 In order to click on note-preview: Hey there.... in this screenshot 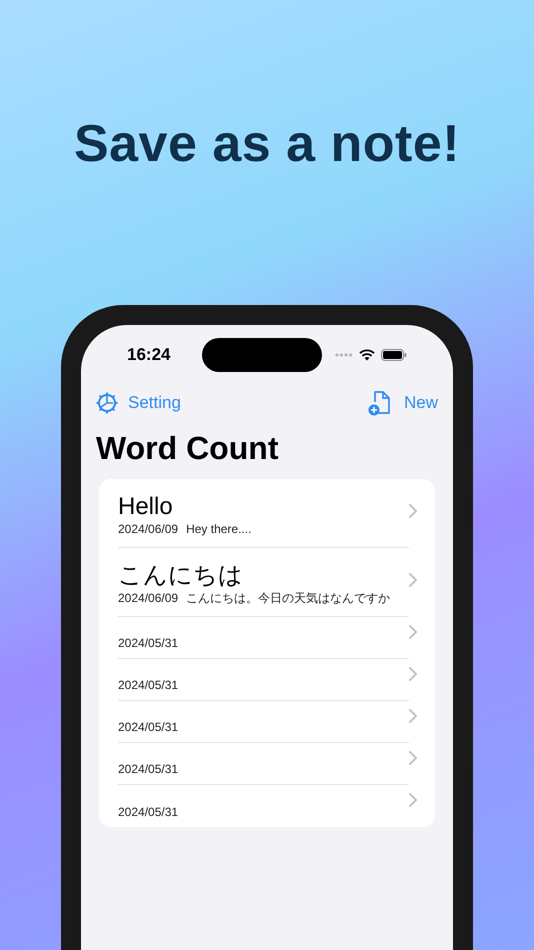, I will do `click(219, 529)`.